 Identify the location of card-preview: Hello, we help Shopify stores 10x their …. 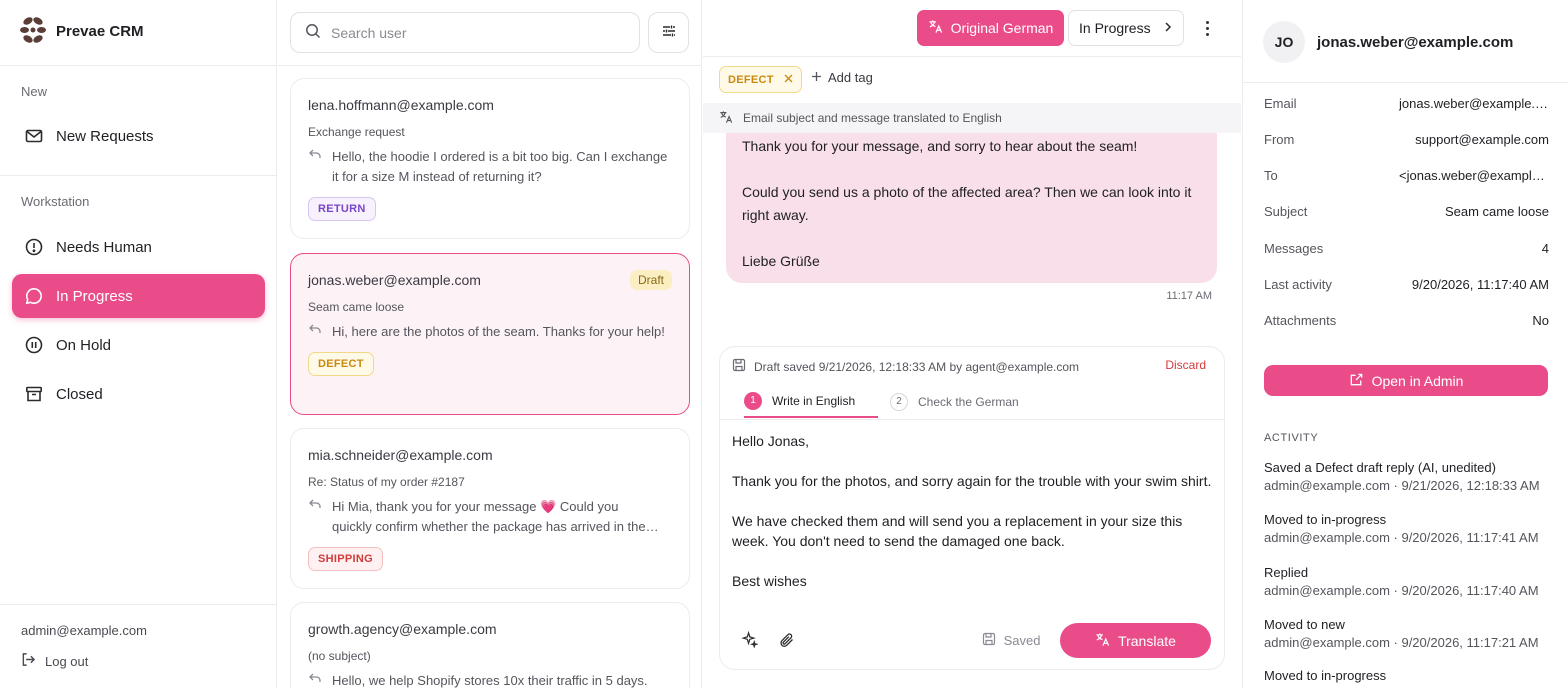
(490, 679).